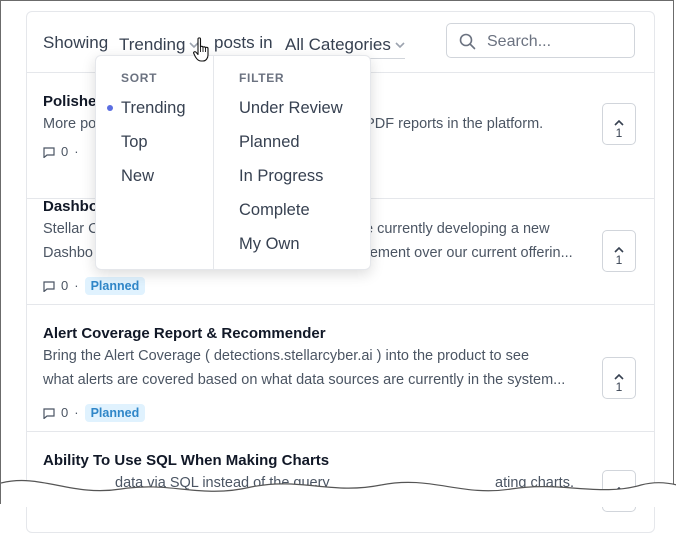  What do you see at coordinates (467, 44) in the screenshot?
I see `search-icon` at bounding box center [467, 44].